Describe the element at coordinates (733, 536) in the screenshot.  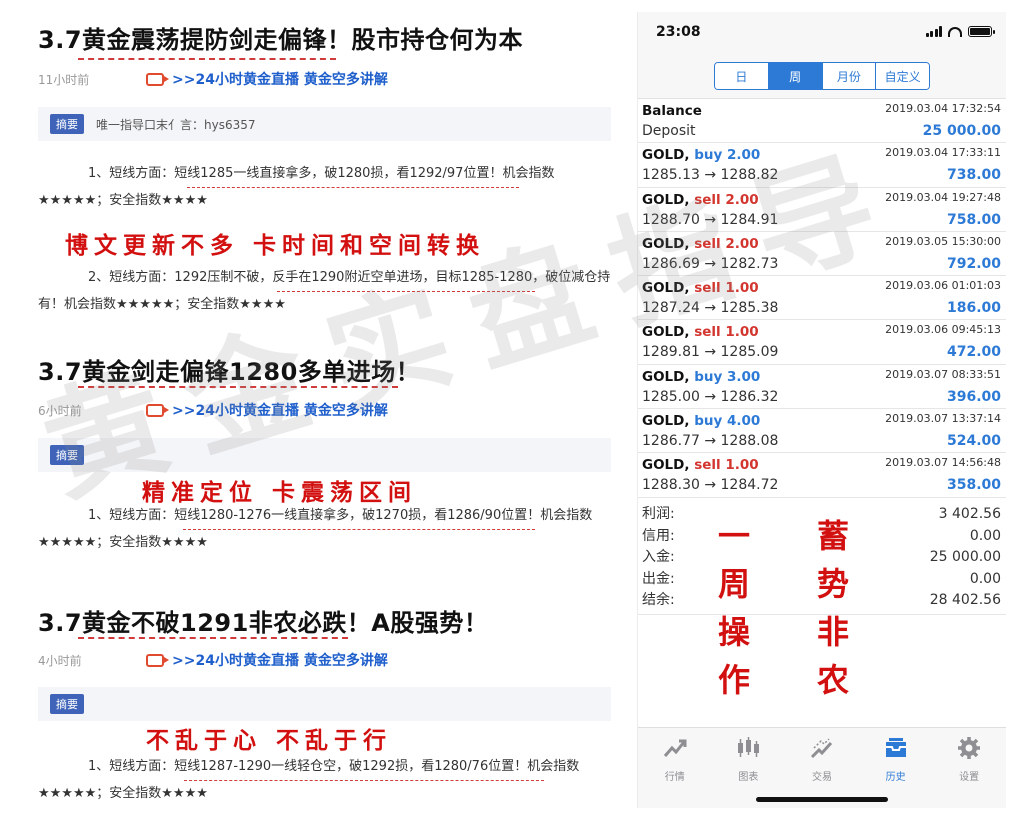
I see `callout-char: 一` at that location.